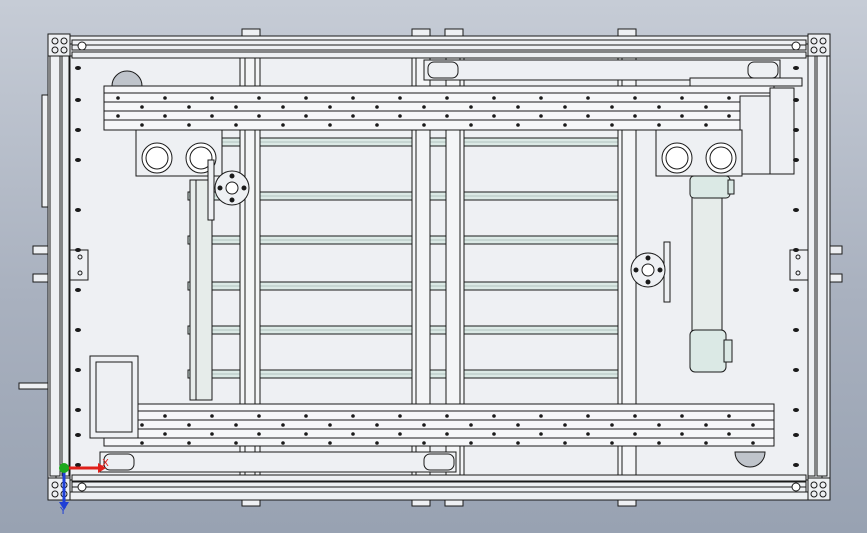 This screenshot has width=867, height=533. I want to click on motor-right-upper, so click(712, 187).